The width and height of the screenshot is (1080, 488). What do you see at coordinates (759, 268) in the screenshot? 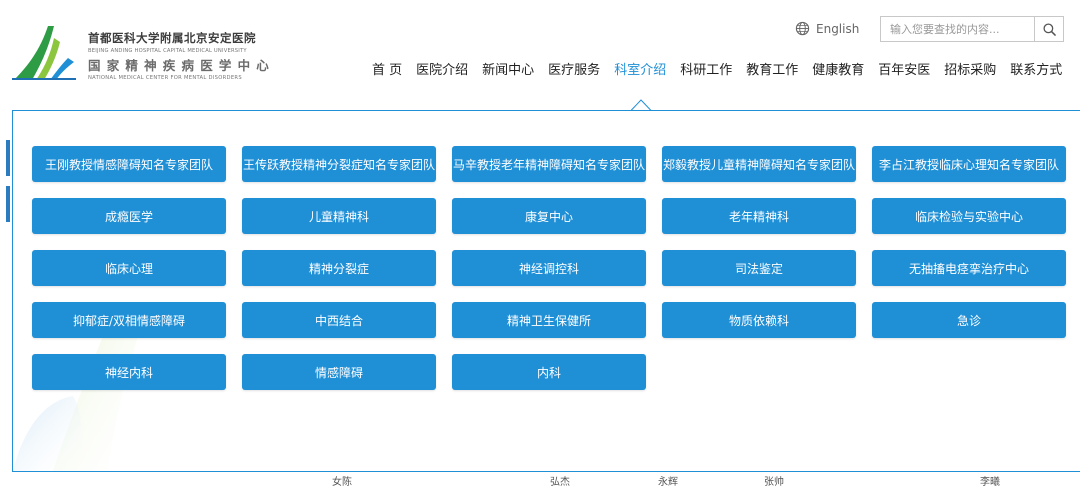
I see `department-button: 司法鉴定` at bounding box center [759, 268].